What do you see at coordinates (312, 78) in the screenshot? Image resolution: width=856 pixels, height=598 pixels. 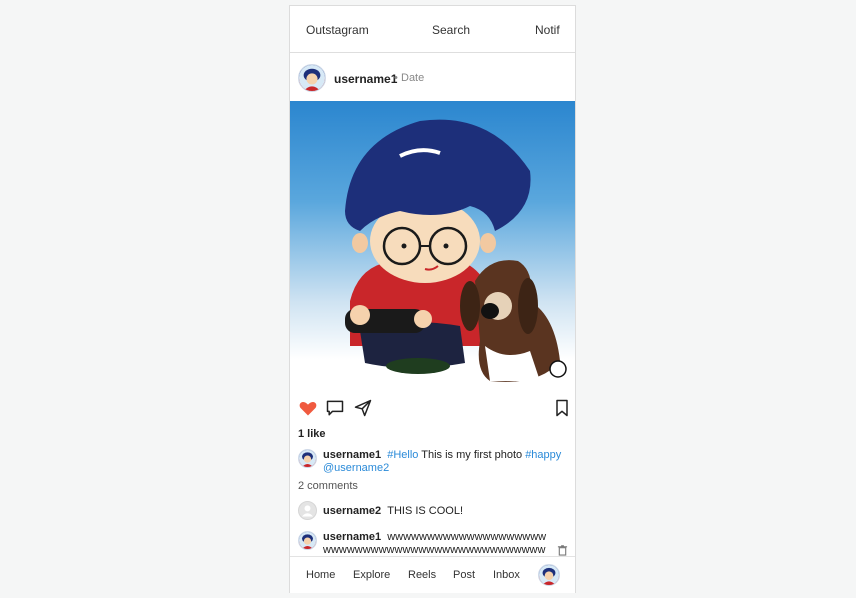 I see `author-avatar` at bounding box center [312, 78].